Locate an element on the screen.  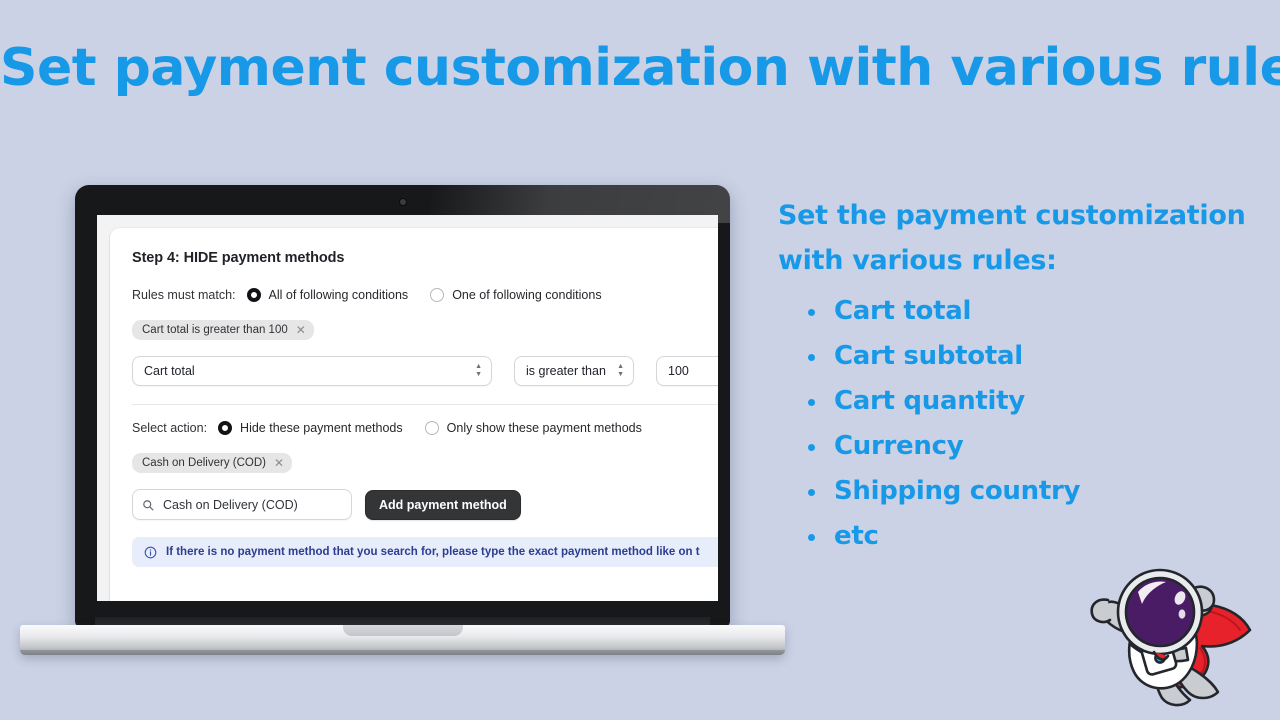
laptop-base-notch is located at coordinates (402, 630).